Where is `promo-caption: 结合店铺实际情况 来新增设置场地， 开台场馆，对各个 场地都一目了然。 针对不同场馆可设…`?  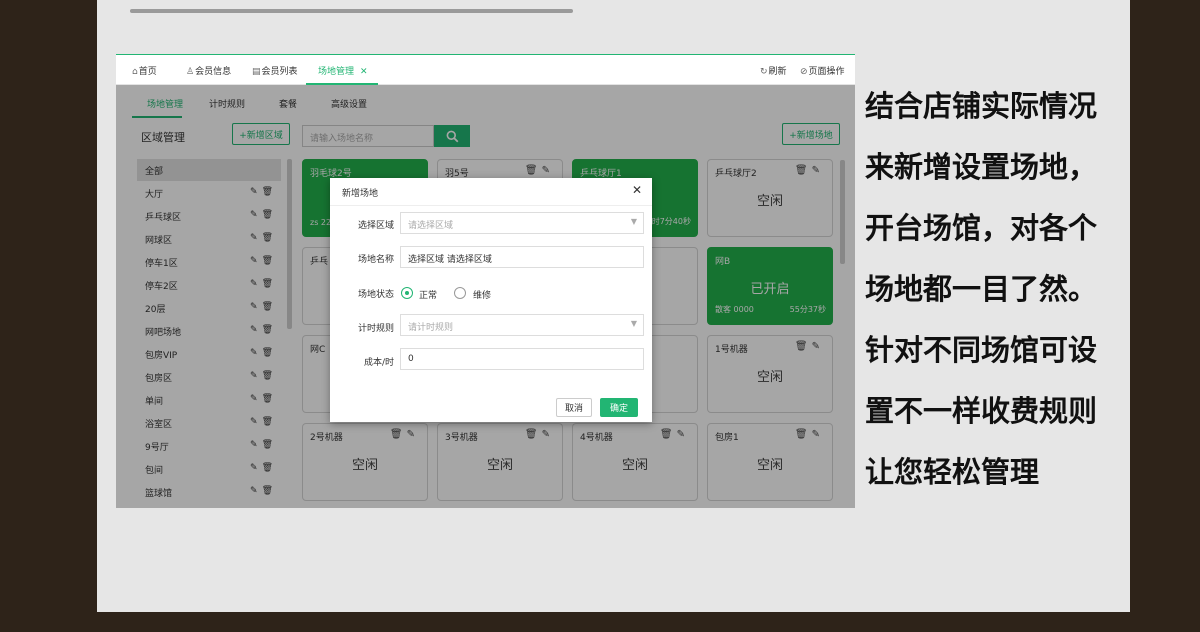 promo-caption: 结合店铺实际情况 来新增设置场地， 开台场馆，对各个 场地都一目了然。 针对不同场馆可设… is located at coordinates (997, 289).